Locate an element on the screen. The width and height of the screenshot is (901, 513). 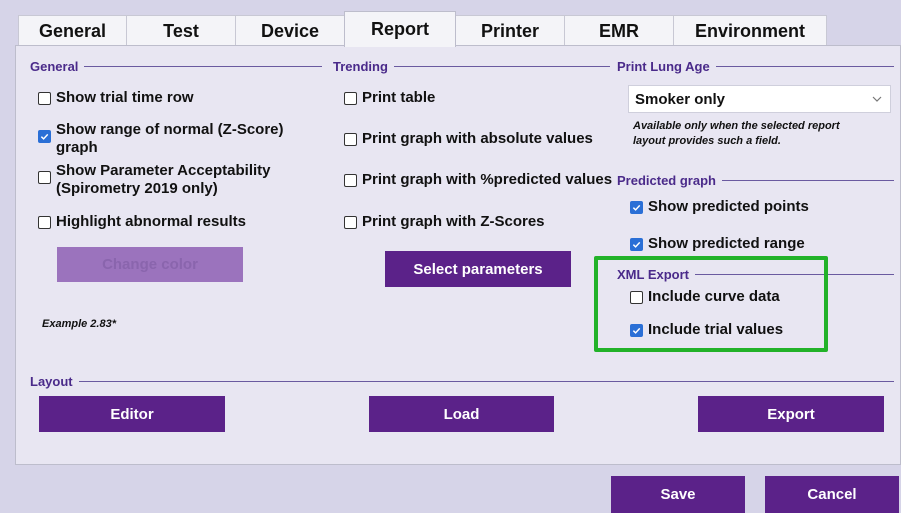
section-print-lung-age-label: Print Lung Age is located at coordinates (663, 66).